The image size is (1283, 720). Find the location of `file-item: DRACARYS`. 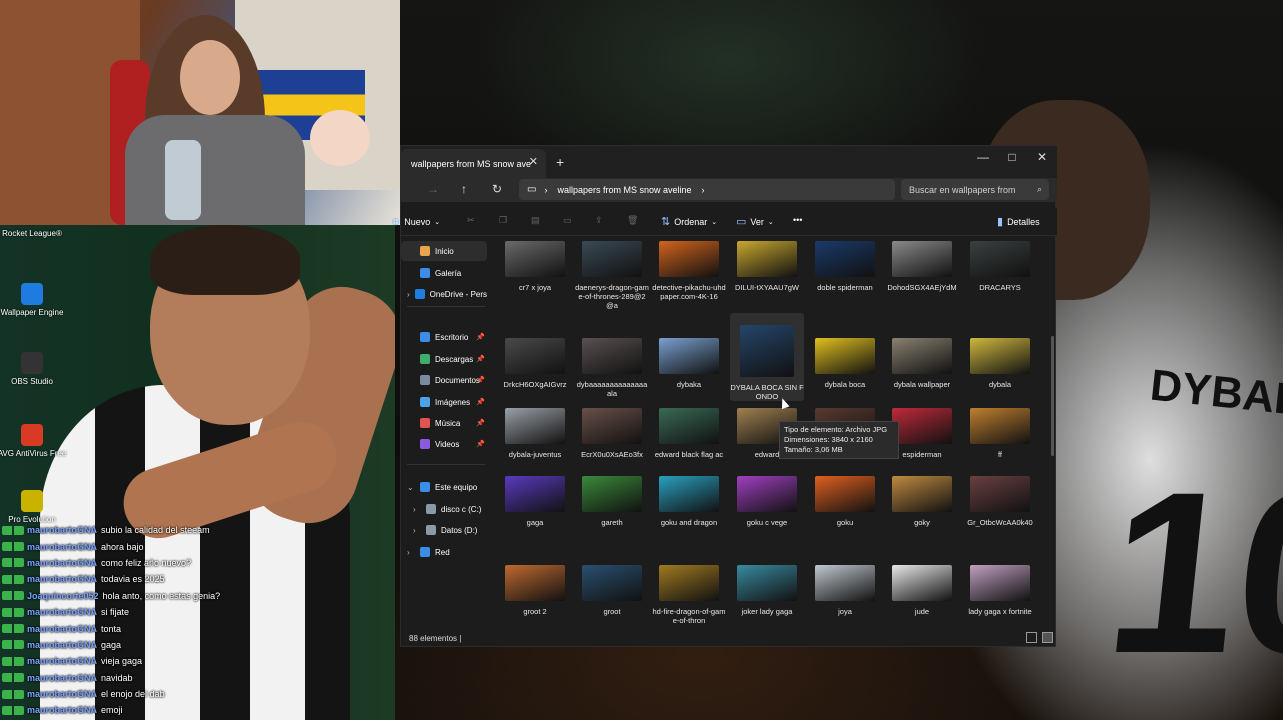

file-item: DRACARYS is located at coordinates (1000, 266).